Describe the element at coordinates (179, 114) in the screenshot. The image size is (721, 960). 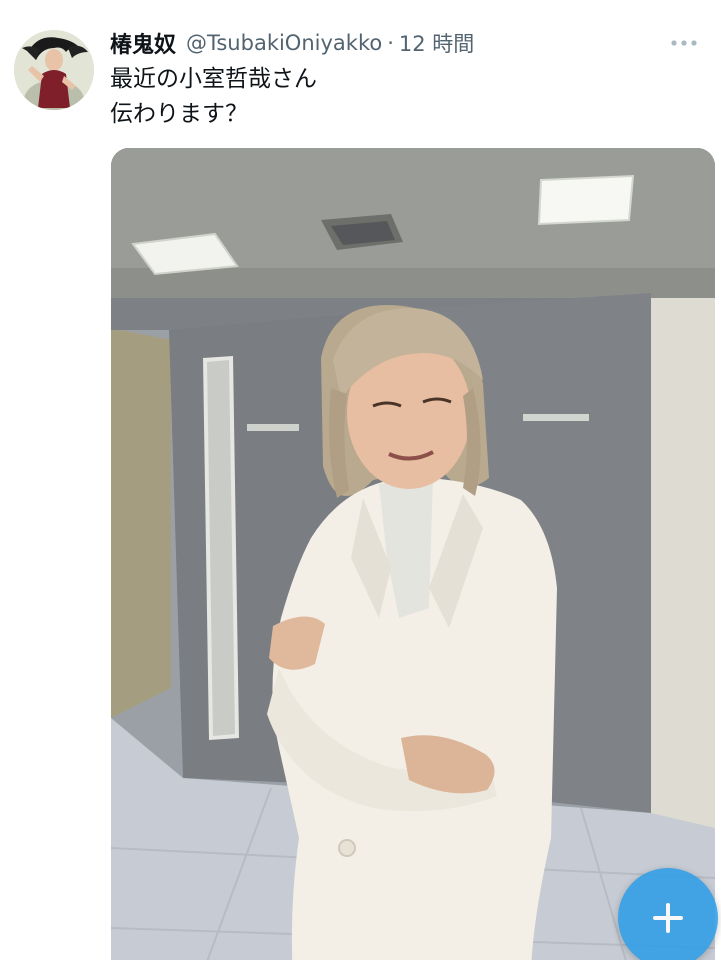
I see `tweet-text-line: 伝わります？` at that location.